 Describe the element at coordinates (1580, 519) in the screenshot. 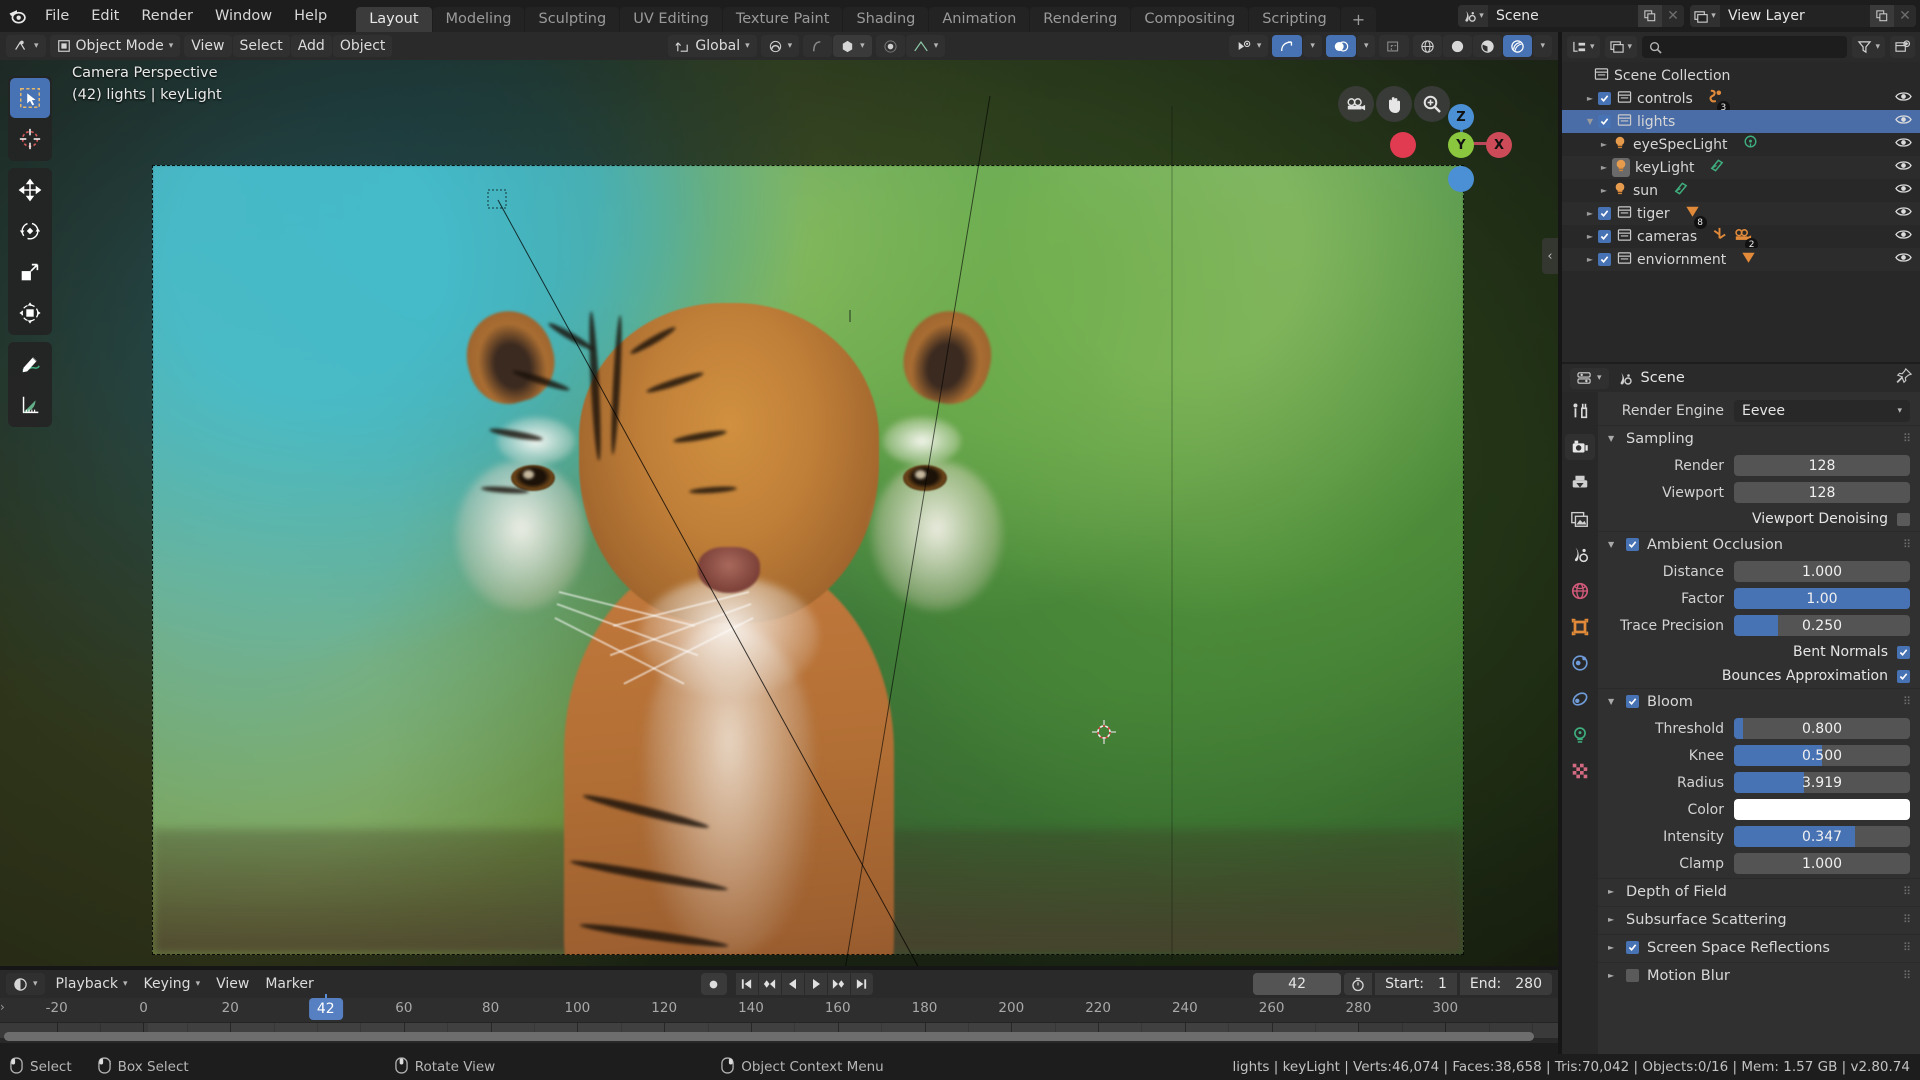

I see `images-icon` at that location.